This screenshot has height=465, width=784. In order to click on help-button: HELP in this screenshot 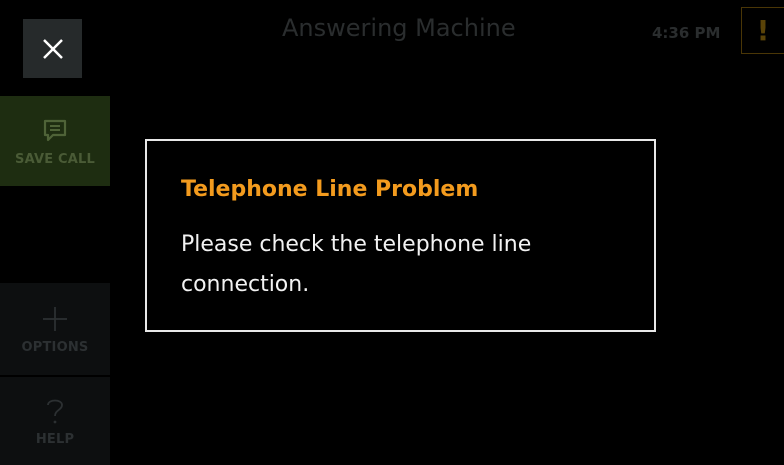, I will do `click(55, 421)`.